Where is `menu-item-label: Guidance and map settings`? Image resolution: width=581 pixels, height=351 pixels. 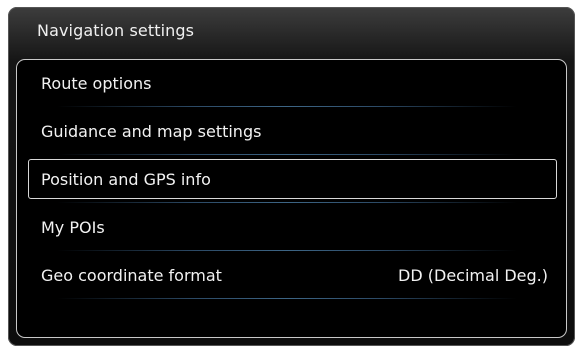 menu-item-label: Guidance and map settings is located at coordinates (151, 131).